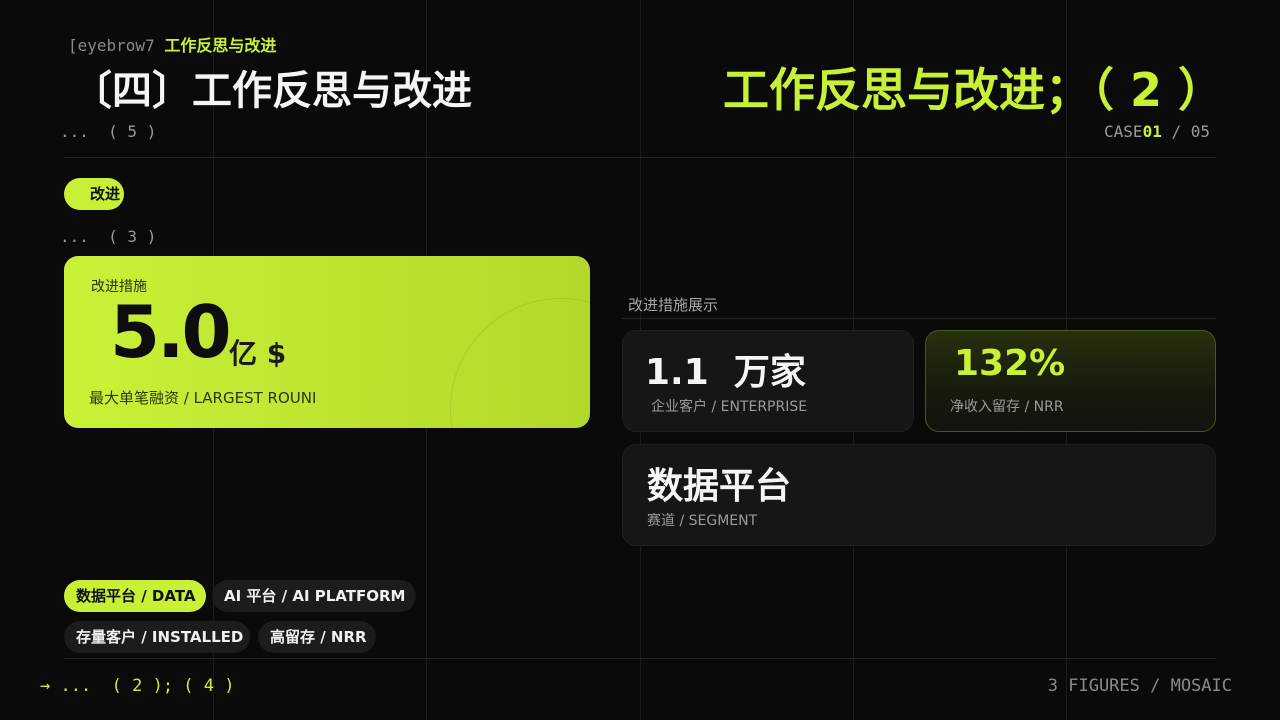 The image size is (1280, 720). I want to click on section-counter: ... ( 5 ), so click(108, 131).